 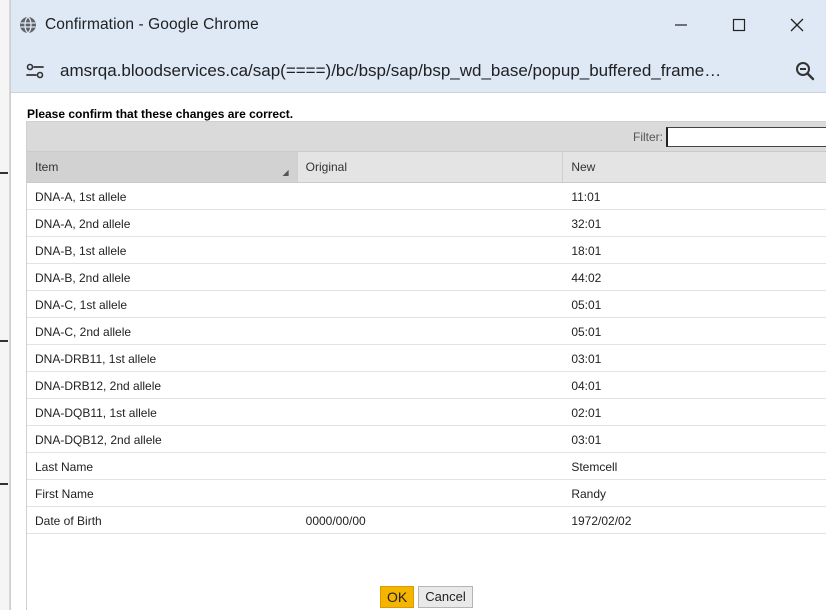 I want to click on column-header-item: Item ◢, so click(x=162, y=167).